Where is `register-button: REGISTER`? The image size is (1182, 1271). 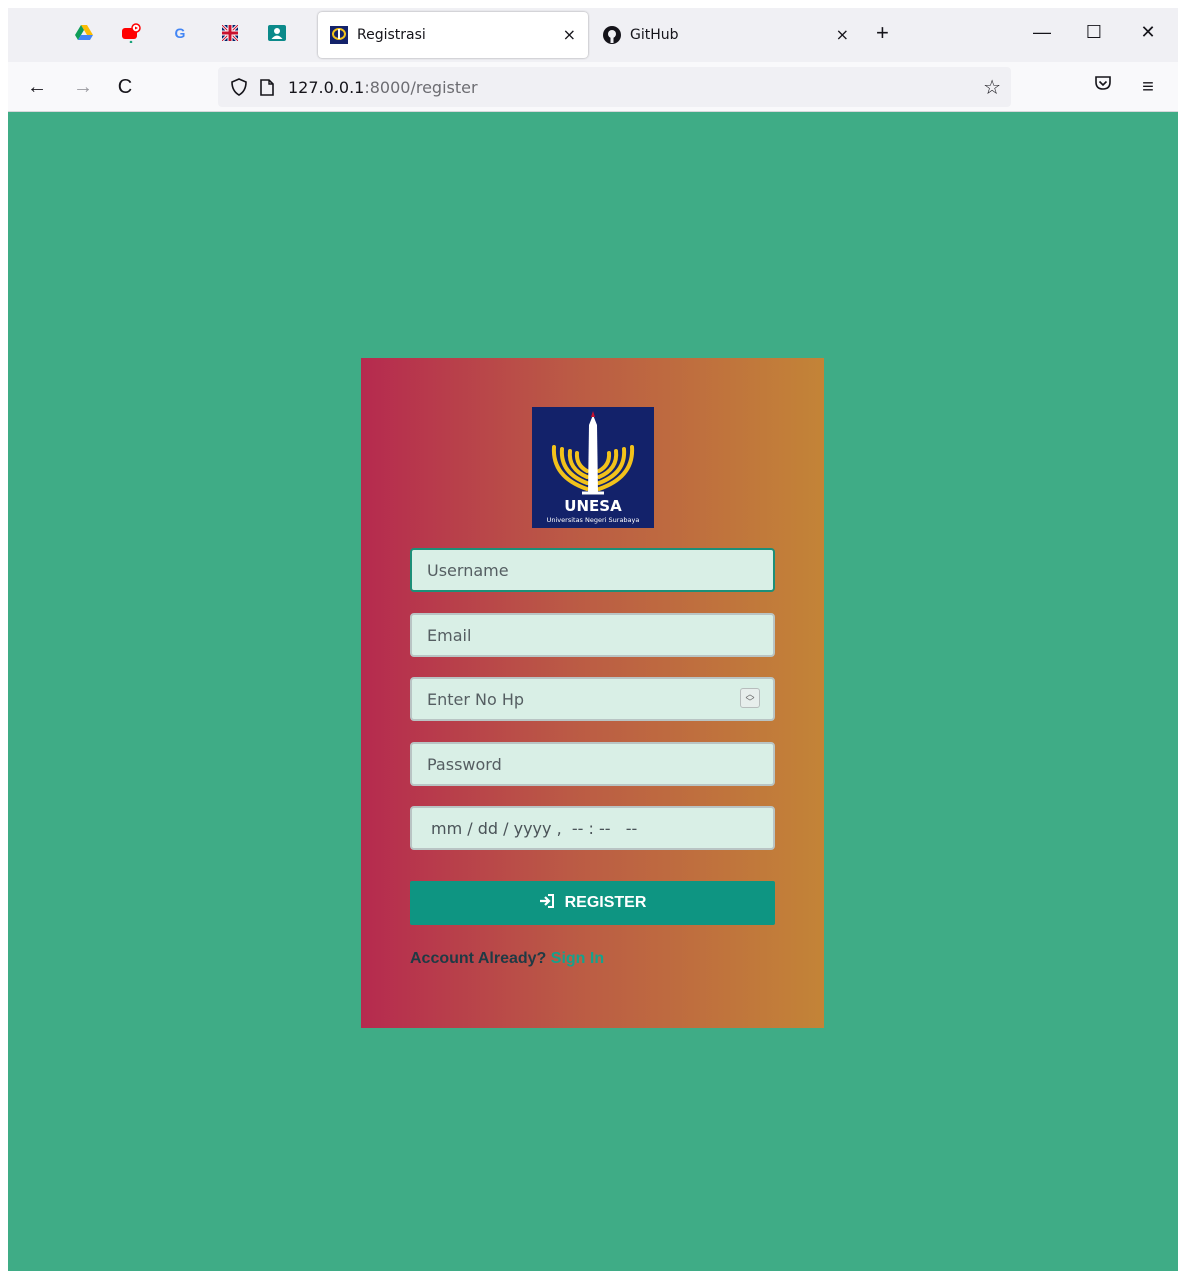
register-button: REGISTER is located at coordinates (592, 903).